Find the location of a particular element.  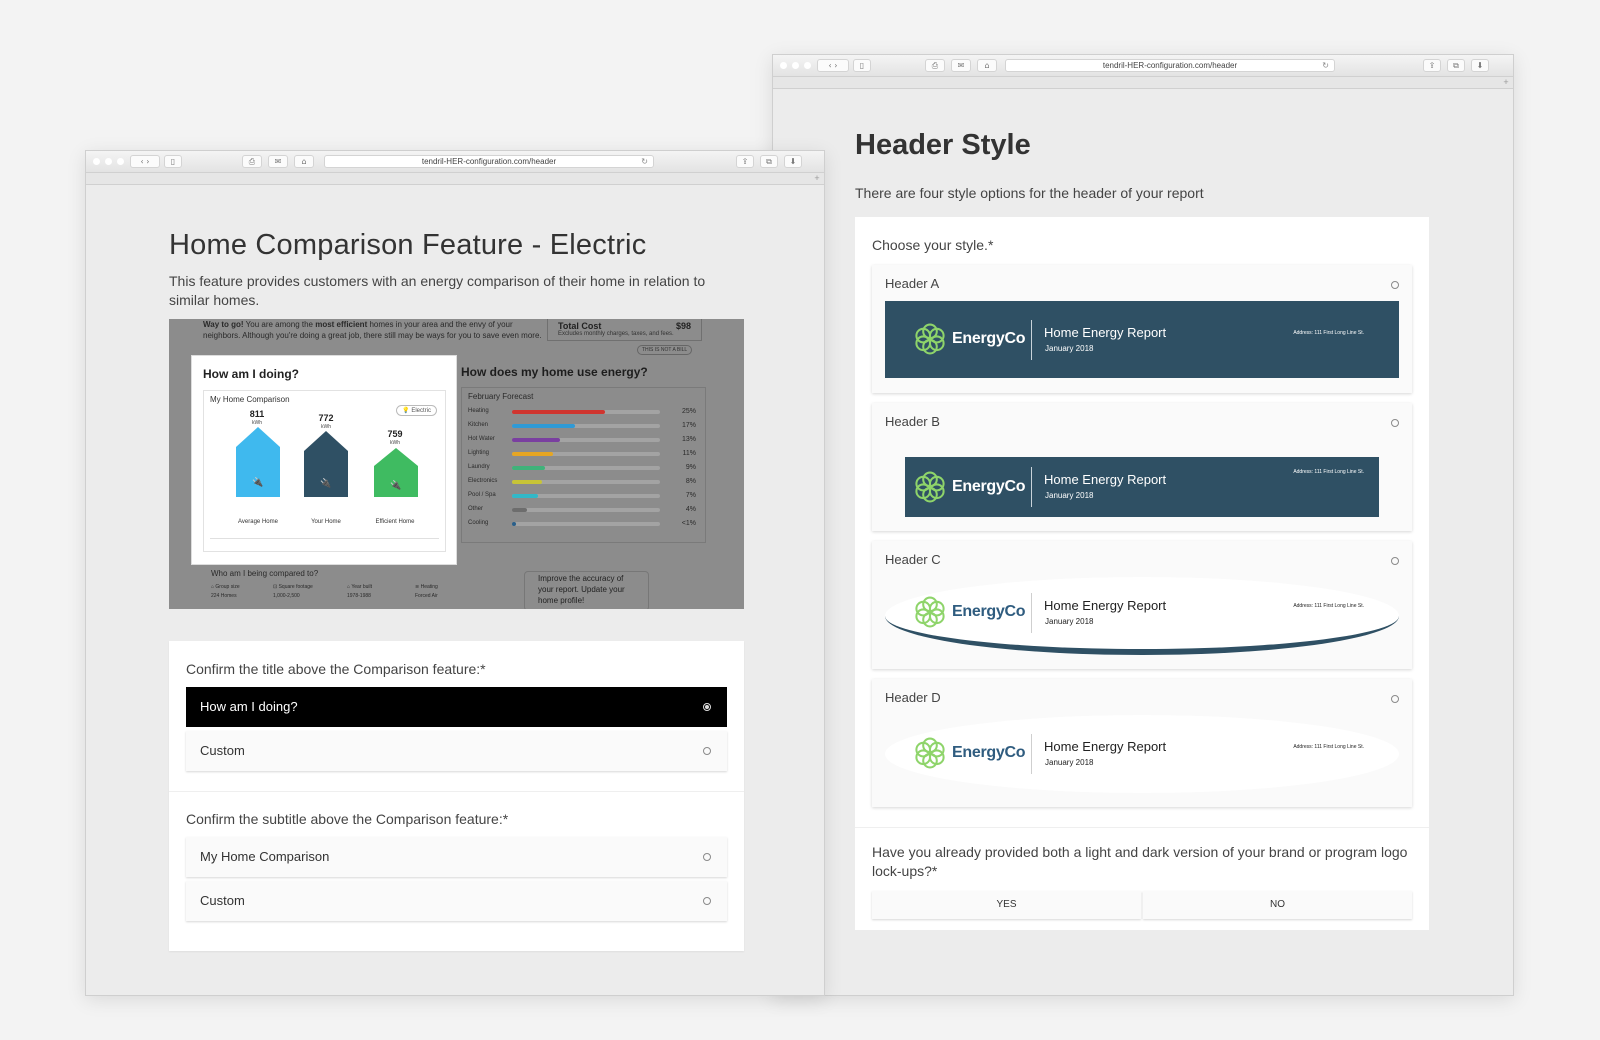

usage-label: Kitchen is located at coordinates (478, 425).